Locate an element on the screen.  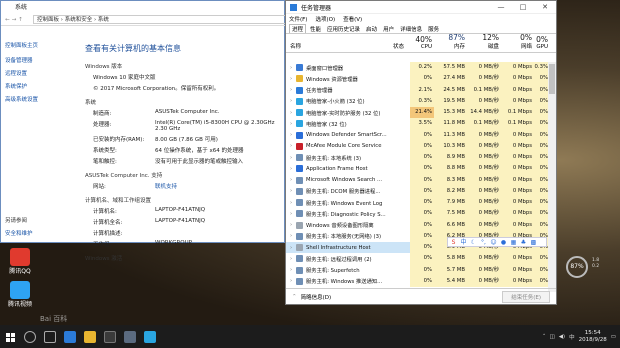
process-name-cell: › 任务管理器 is located at coordinates (339, 90).